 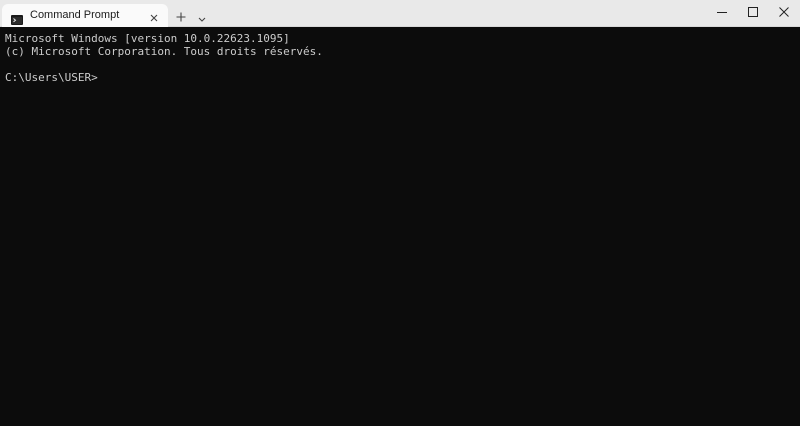 What do you see at coordinates (51, 77) in the screenshot?
I see `terminal-prompt: C:\Users\USER>` at bounding box center [51, 77].